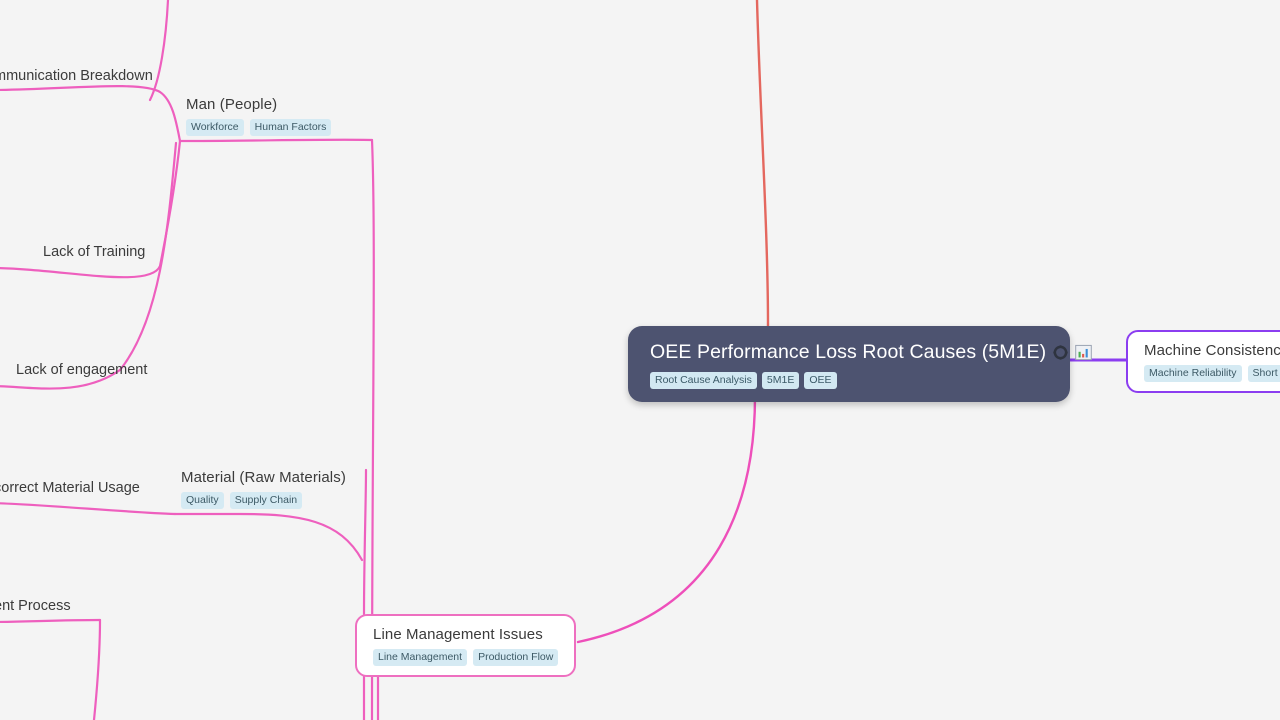 The width and height of the screenshot is (1280, 720). Describe the element at coordinates (1084, 352) in the screenshot. I see `bar-chart-icon` at that location.